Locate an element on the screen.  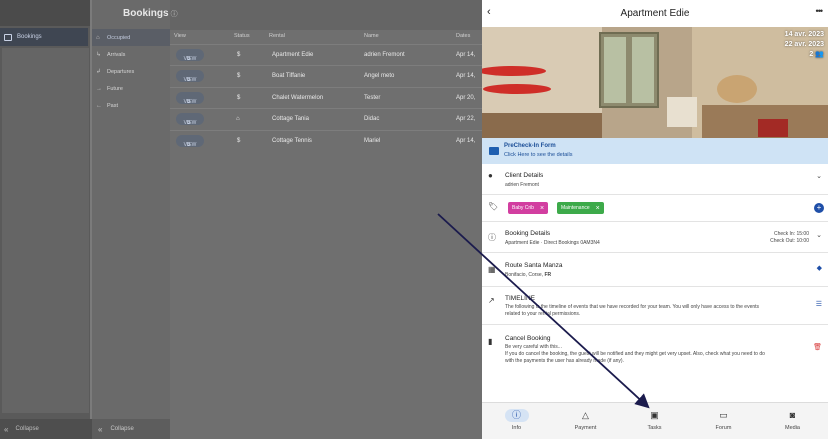
table-row: ⧉ VIEW $ Cottage Tennis Mariel Apr 14, is located at coordinates (326, 140).